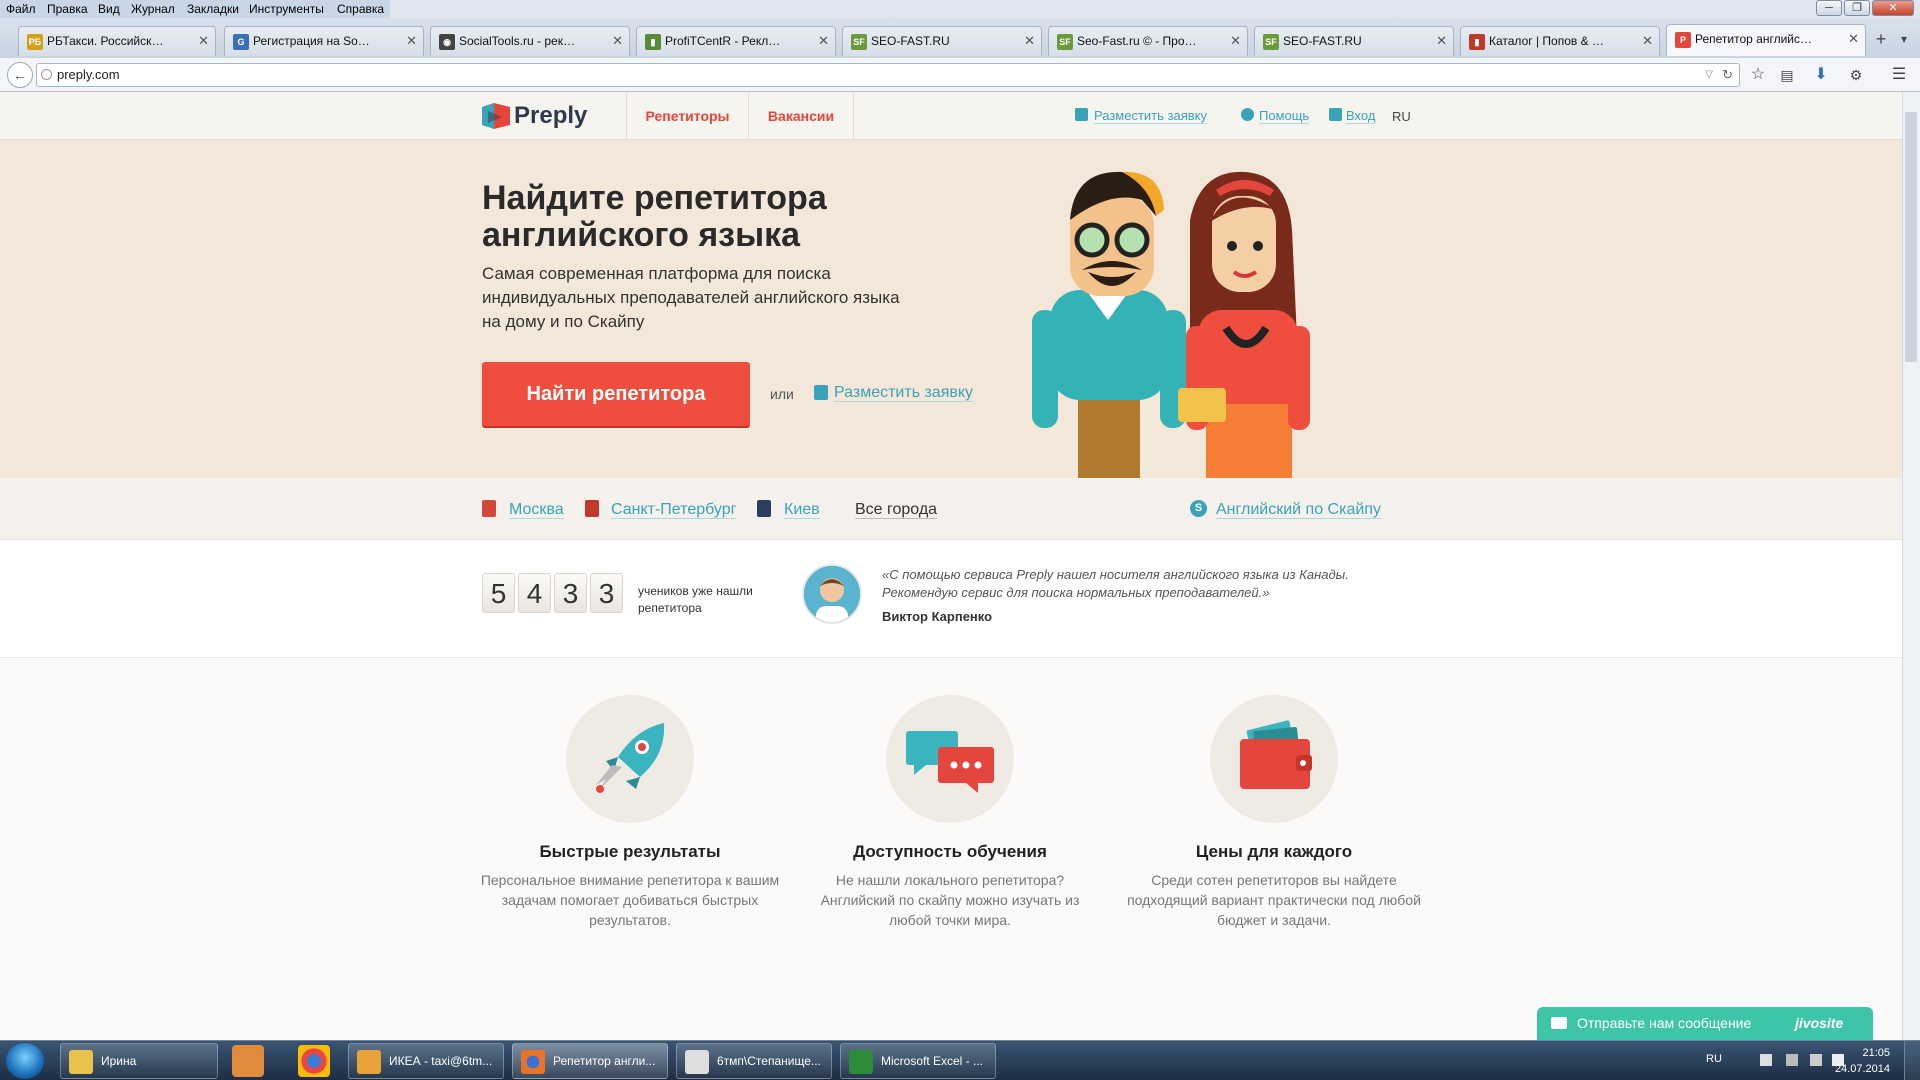 The image size is (1920, 1080). What do you see at coordinates (20, 75) in the screenshot?
I see `back-button: ←` at bounding box center [20, 75].